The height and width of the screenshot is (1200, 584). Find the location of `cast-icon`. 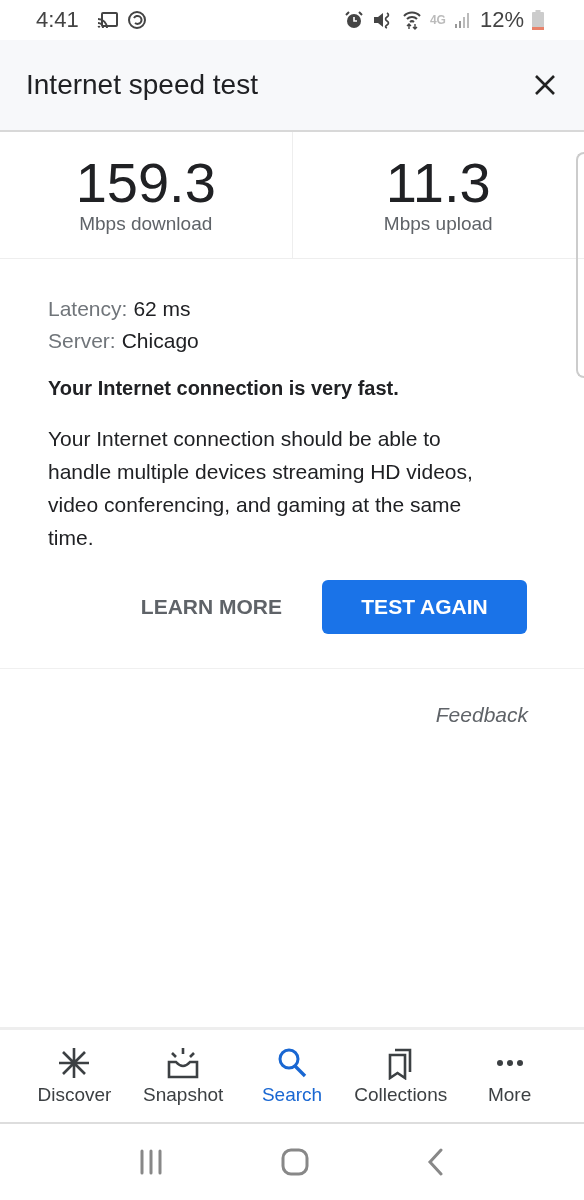

cast-icon is located at coordinates (107, 20).